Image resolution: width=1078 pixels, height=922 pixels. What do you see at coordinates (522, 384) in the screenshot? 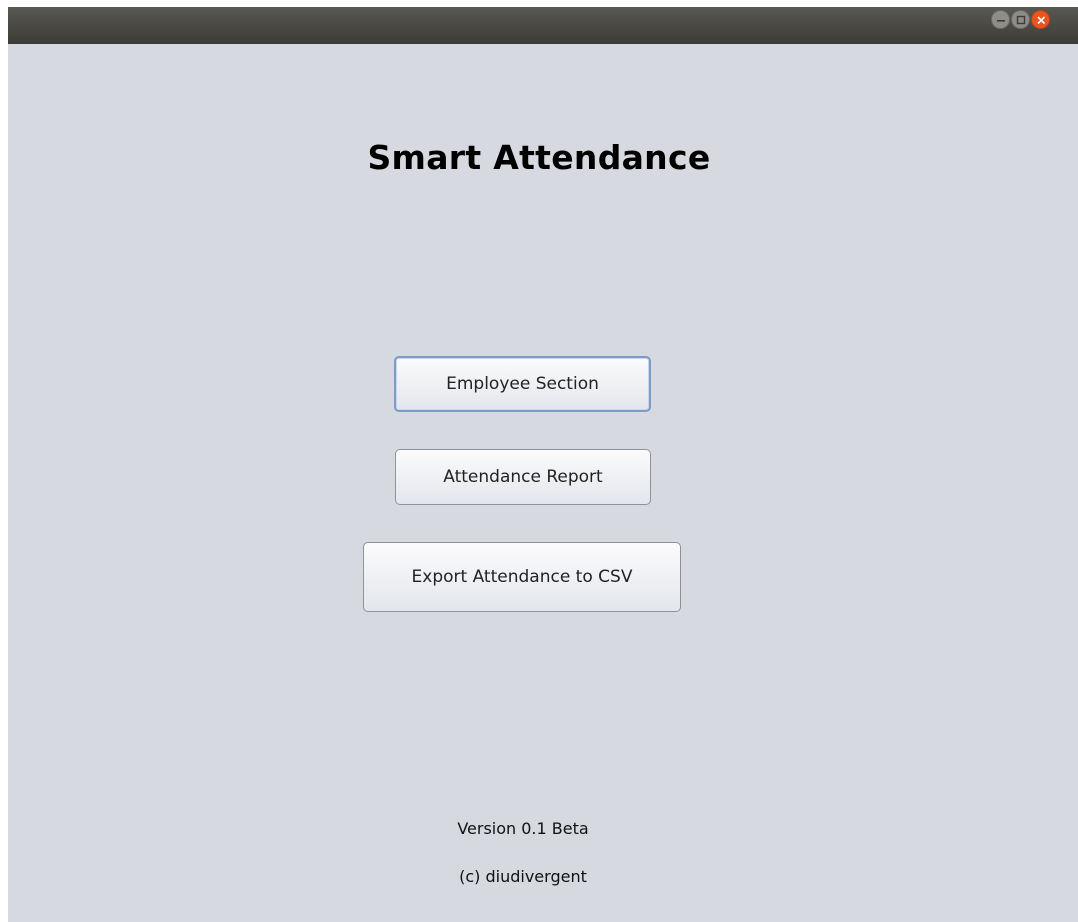
I see `employee-section-button: Employee Section` at bounding box center [522, 384].